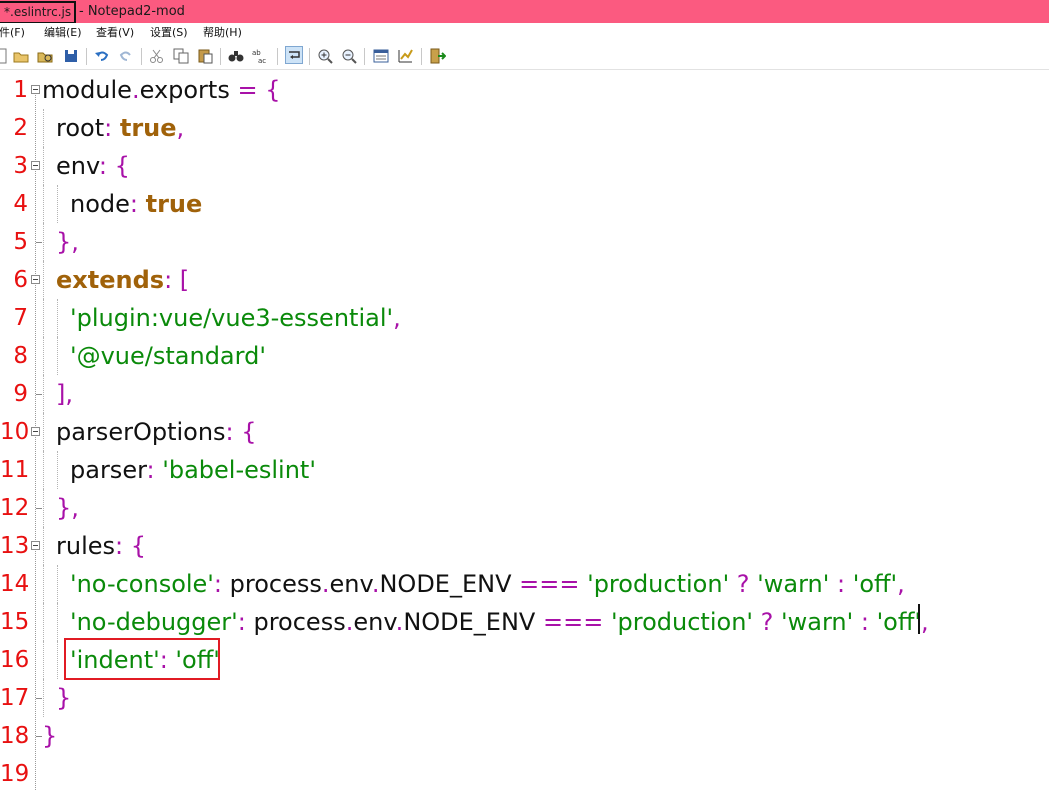 The image size is (1049, 793). Describe the element at coordinates (349, 56) in the screenshot. I see `zoom-out-icon` at that location.